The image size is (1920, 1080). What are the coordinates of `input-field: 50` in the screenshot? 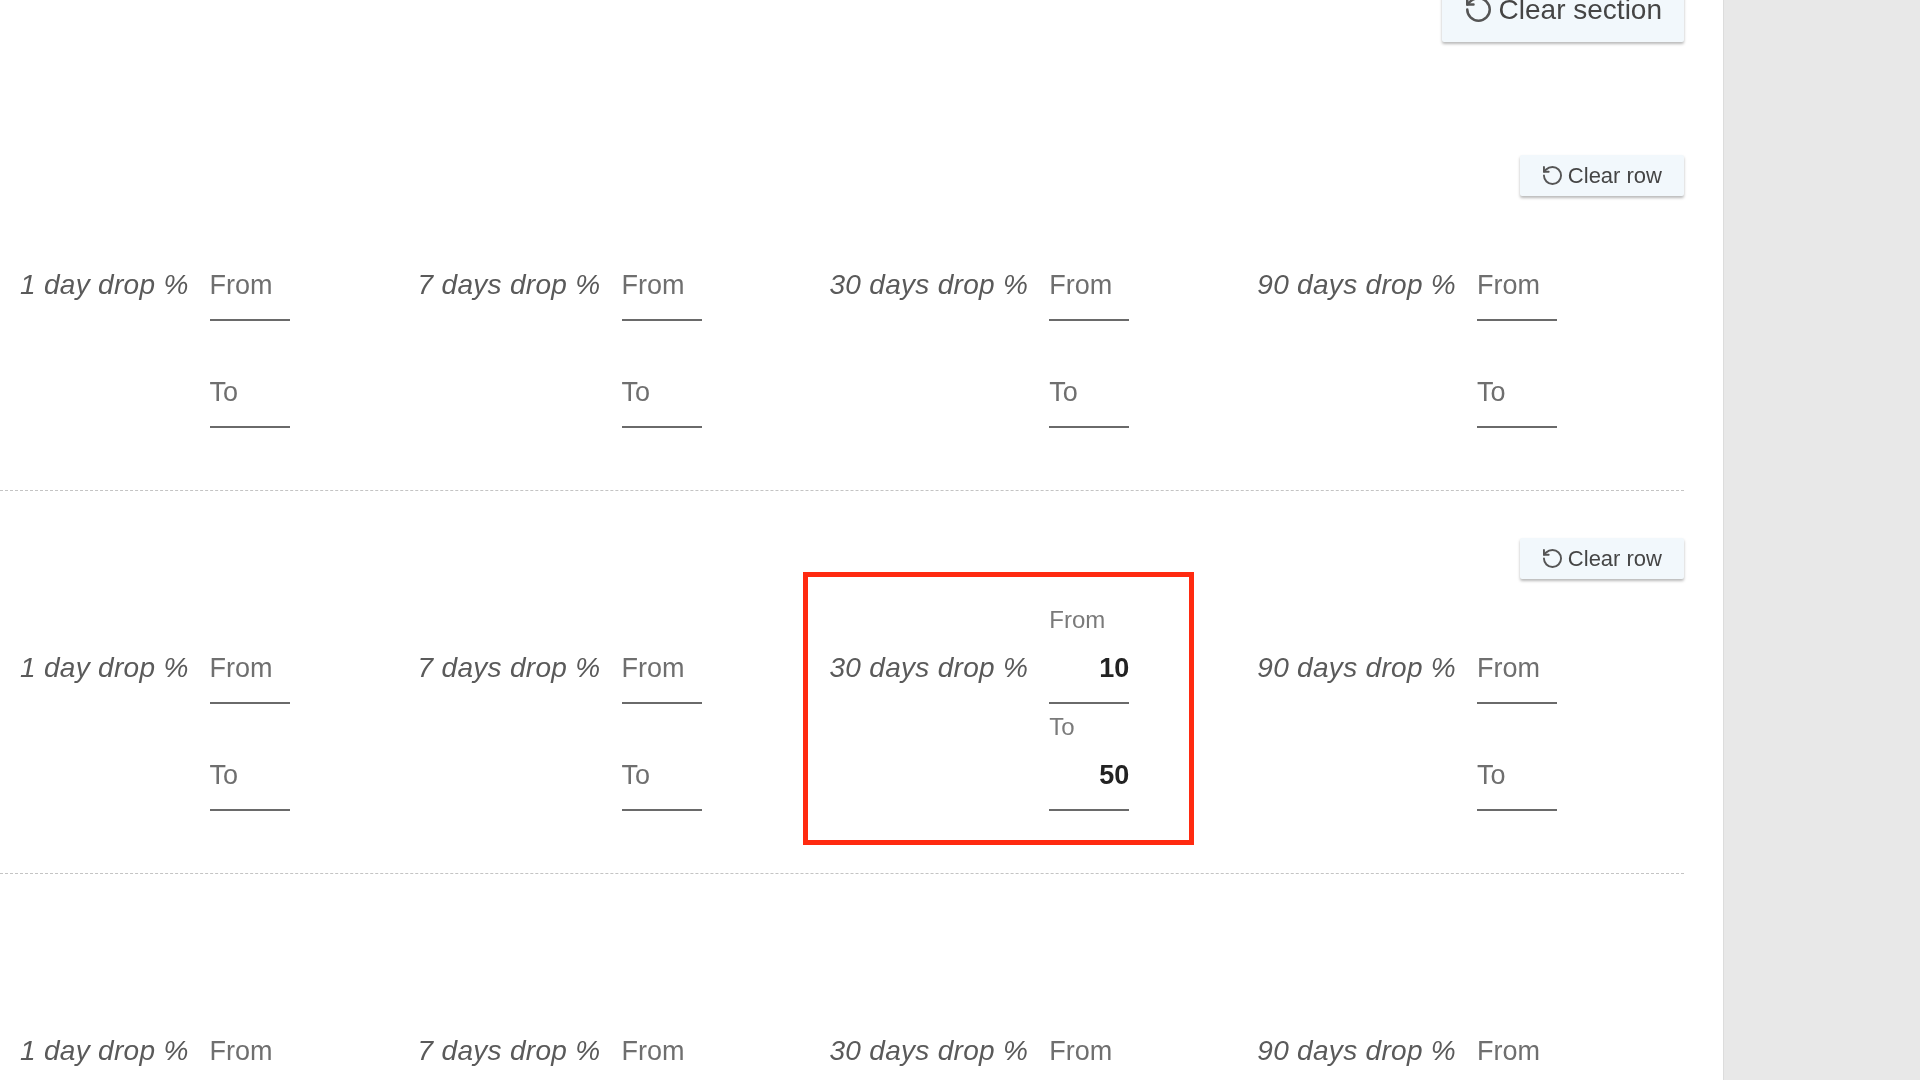 It's located at (1089, 780).